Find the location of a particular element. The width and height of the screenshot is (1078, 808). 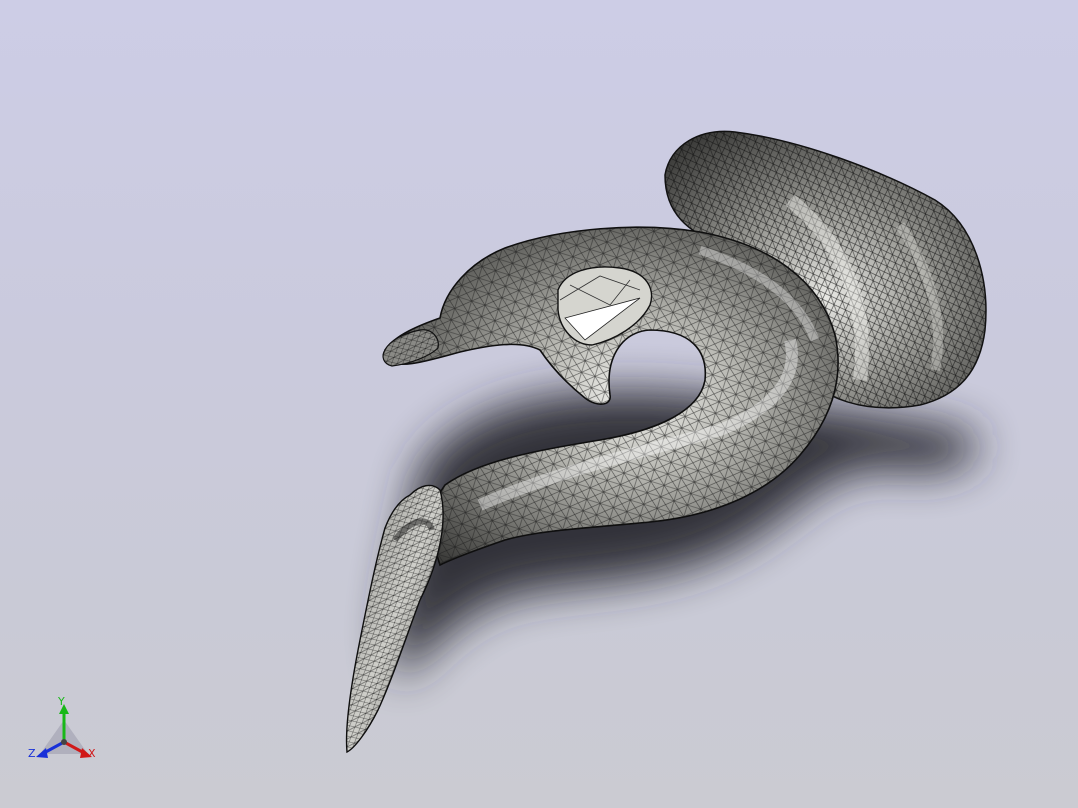

reference-triad: X Y Z is located at coordinates (65, 731).